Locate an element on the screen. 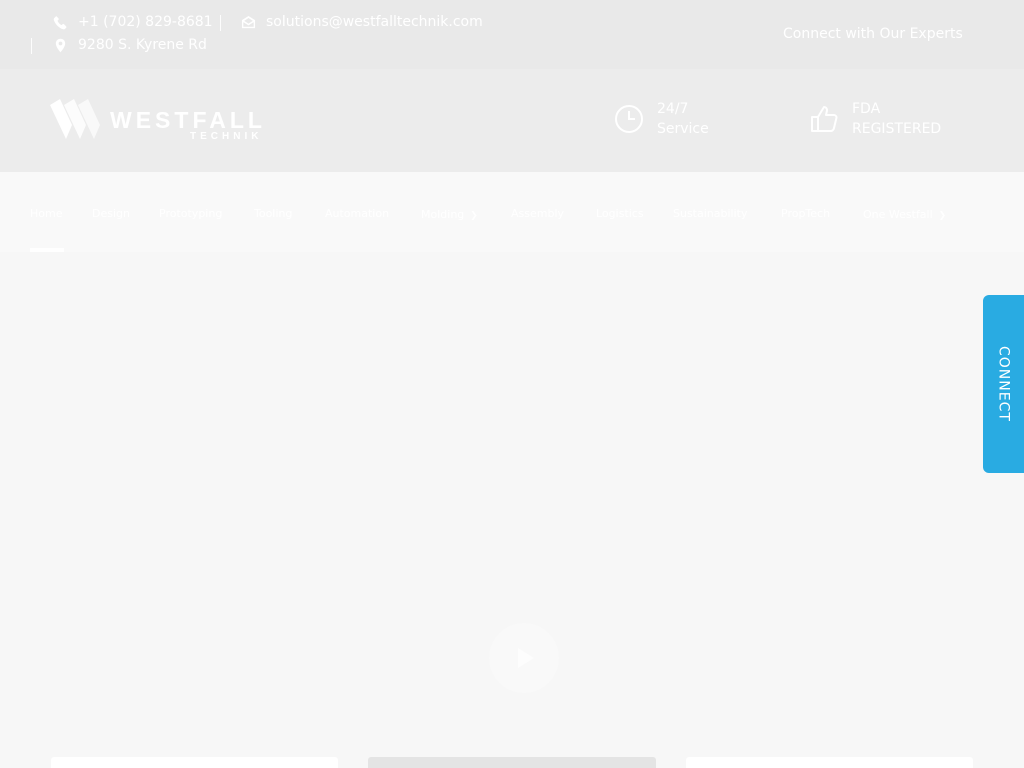 This screenshot has height=768, width=1024. phone-link: +1 (702) 829-8681 is located at coordinates (132, 22).